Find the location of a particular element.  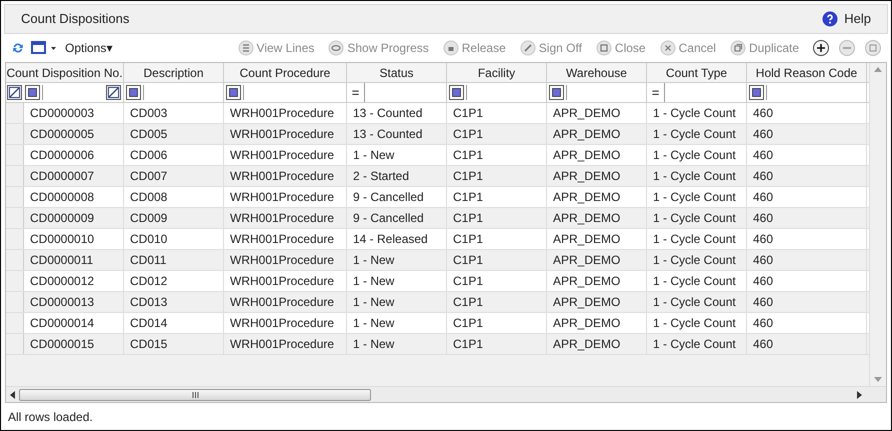

table-cell: CD009 is located at coordinates (174, 218).